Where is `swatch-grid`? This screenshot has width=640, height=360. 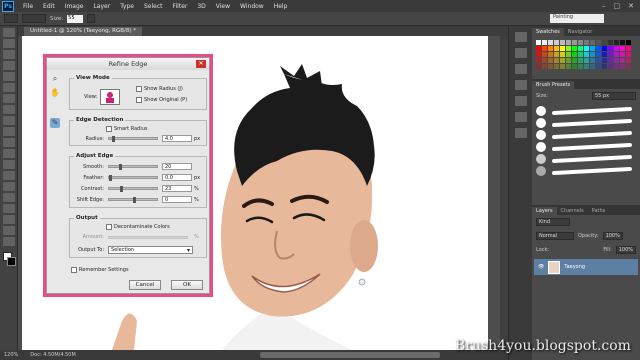 swatch-grid is located at coordinates (586, 54).